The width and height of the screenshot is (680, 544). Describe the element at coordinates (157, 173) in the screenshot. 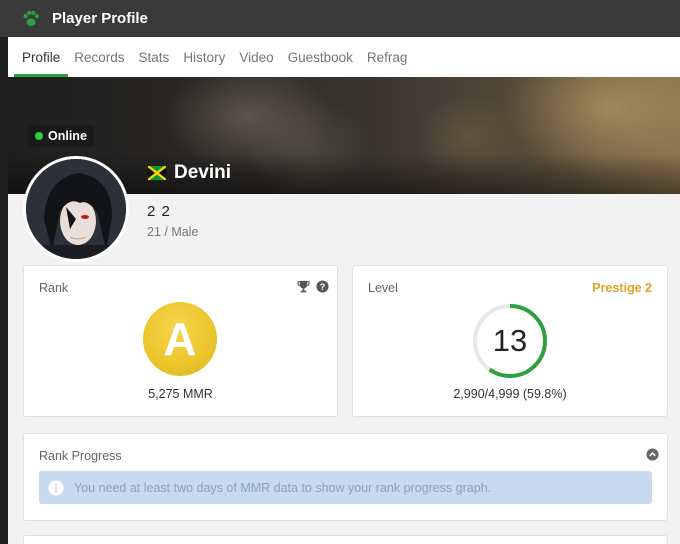

I see `jamaica-flag-icon` at that location.